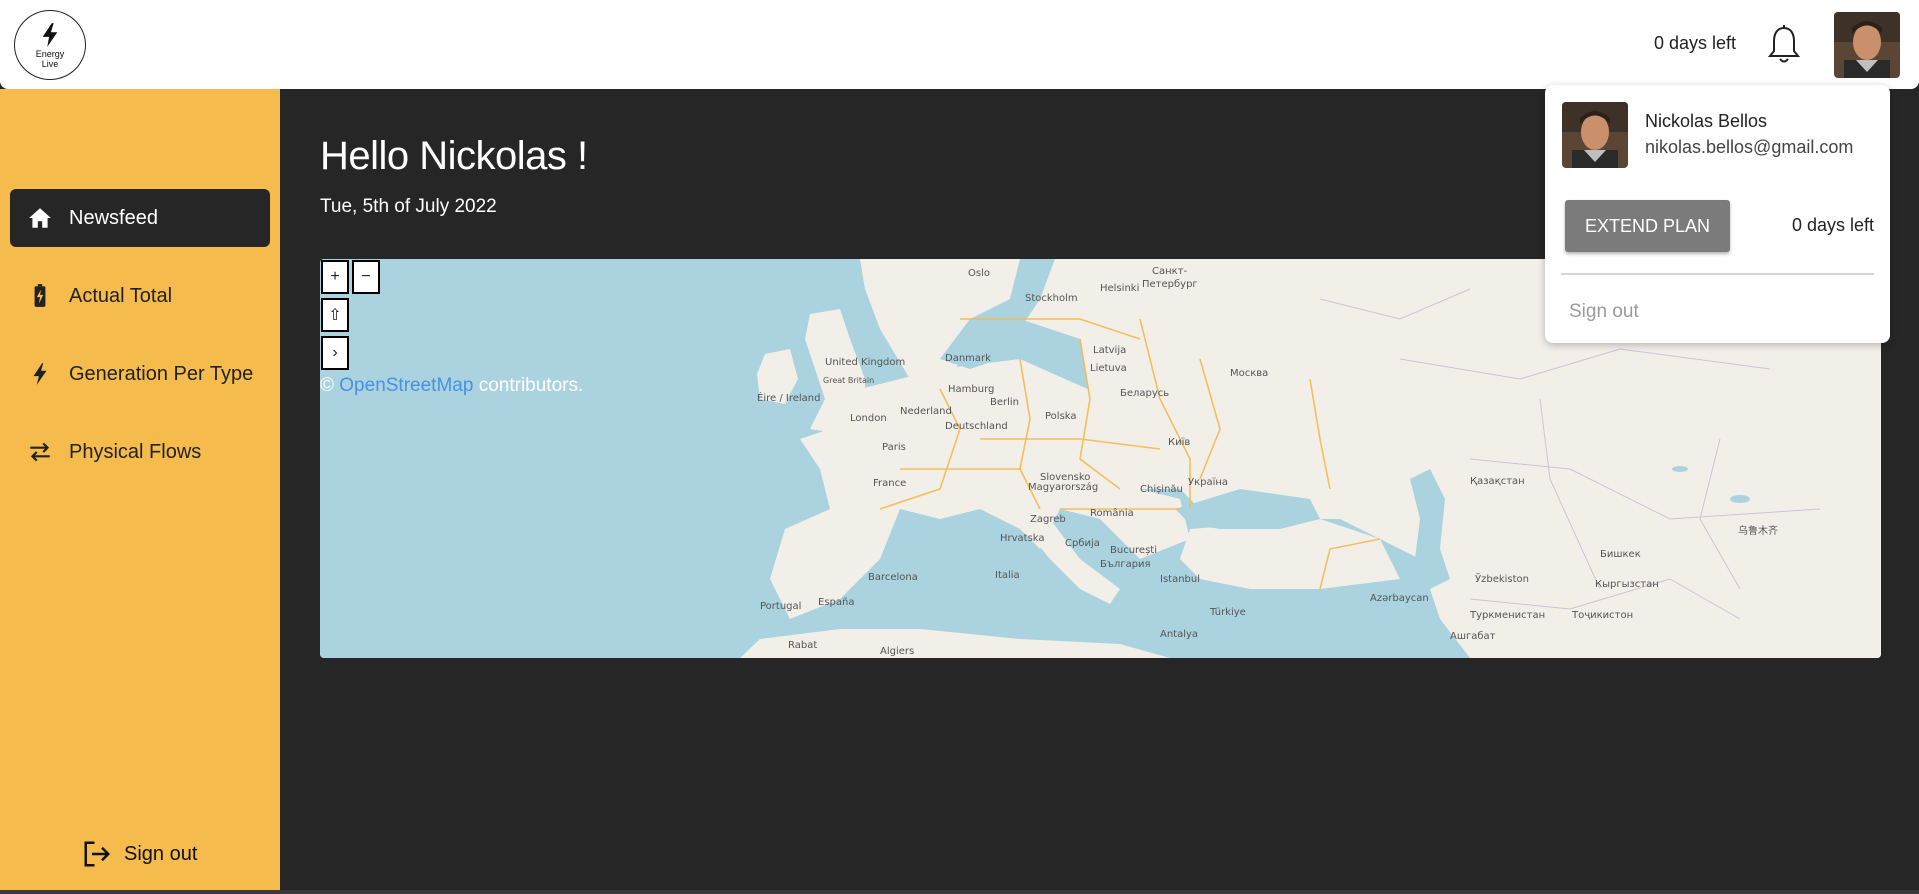 The image size is (1919, 894). Describe the element at coordinates (1170, 271) in the screenshot. I see `svg-text: Санкт-` at that location.